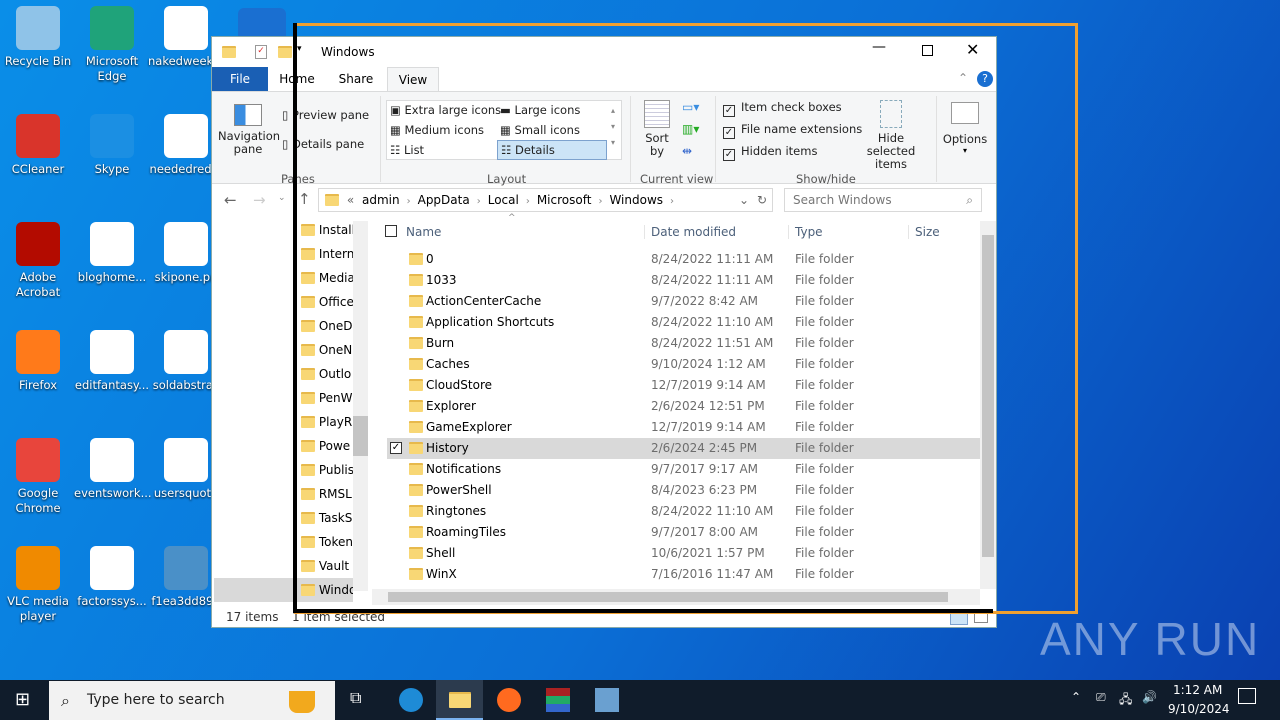 Image resolution: width=1280 pixels, height=720 pixels. What do you see at coordinates (112, 45) in the screenshot?
I see `desktop-icon: Microsoft Edge` at bounding box center [112, 45].